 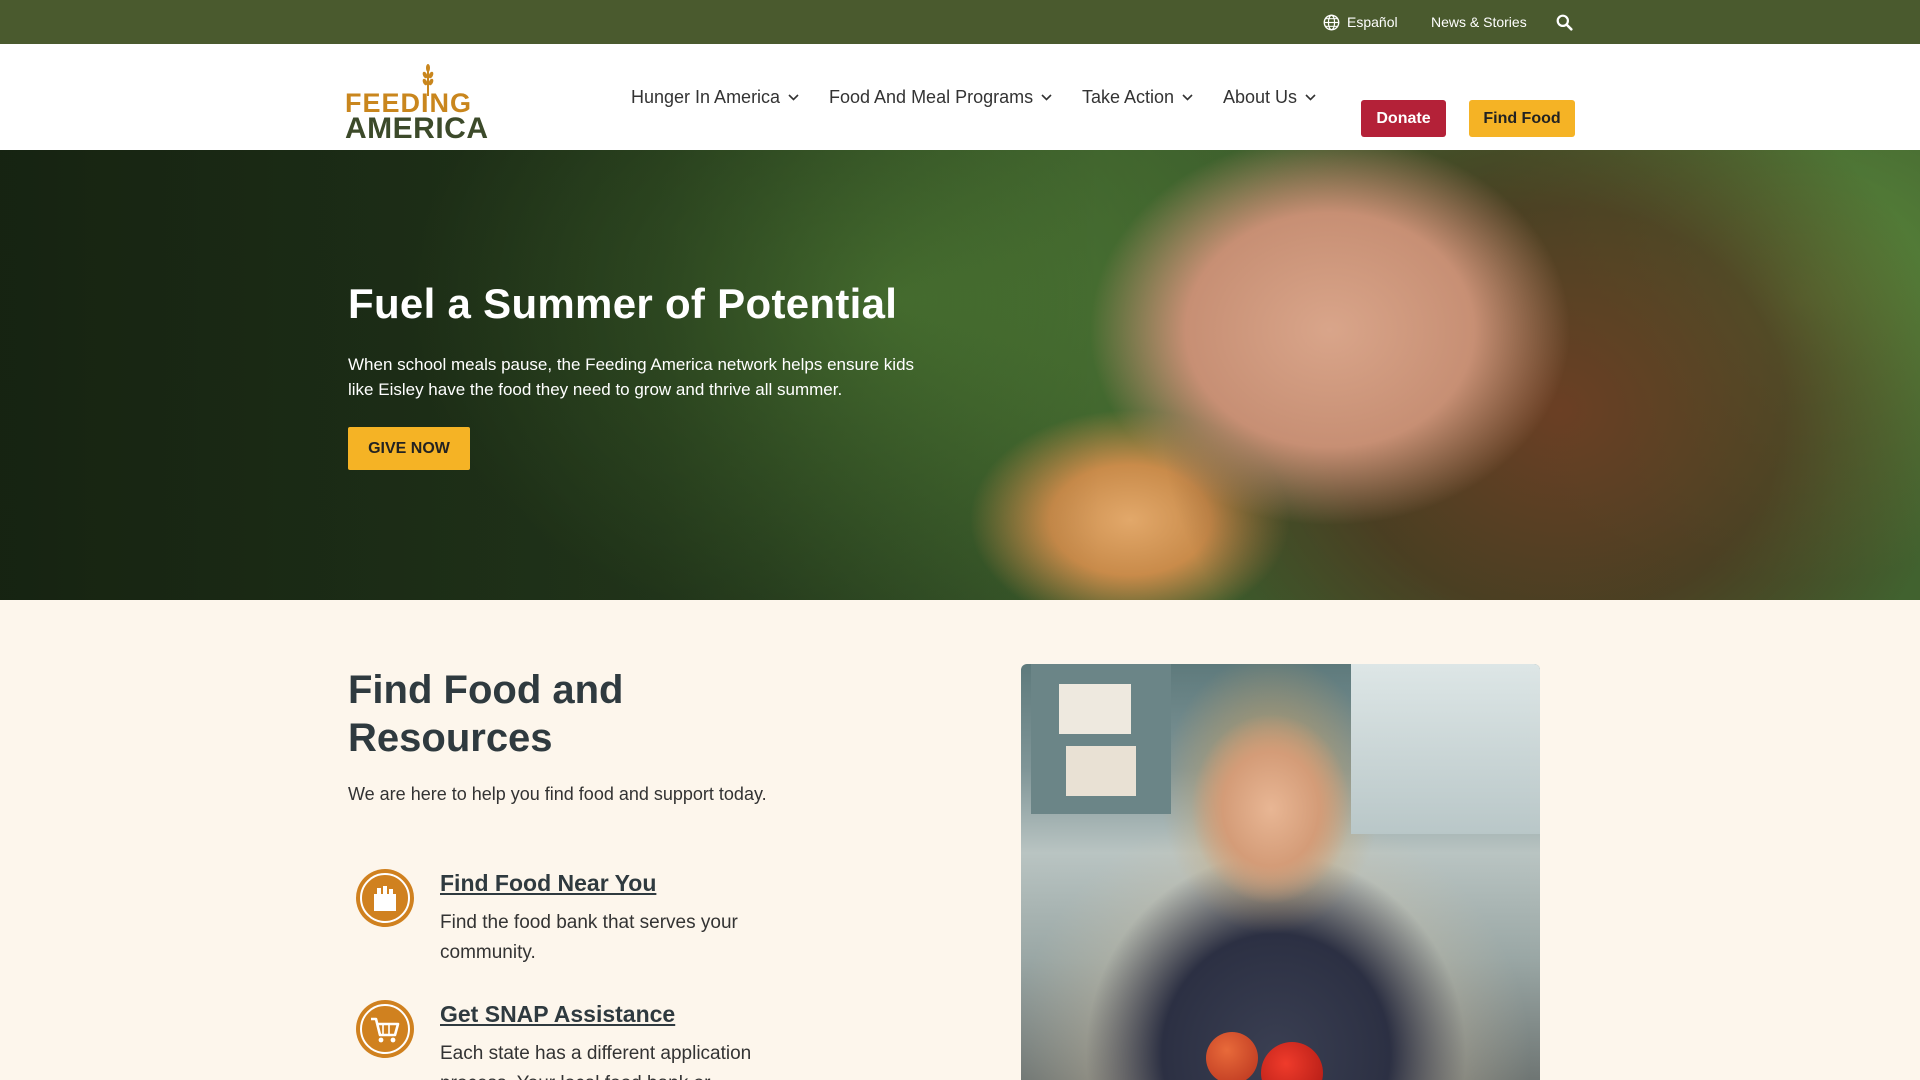 What do you see at coordinates (385, 898) in the screenshot?
I see `grocery-bag-icon` at bounding box center [385, 898].